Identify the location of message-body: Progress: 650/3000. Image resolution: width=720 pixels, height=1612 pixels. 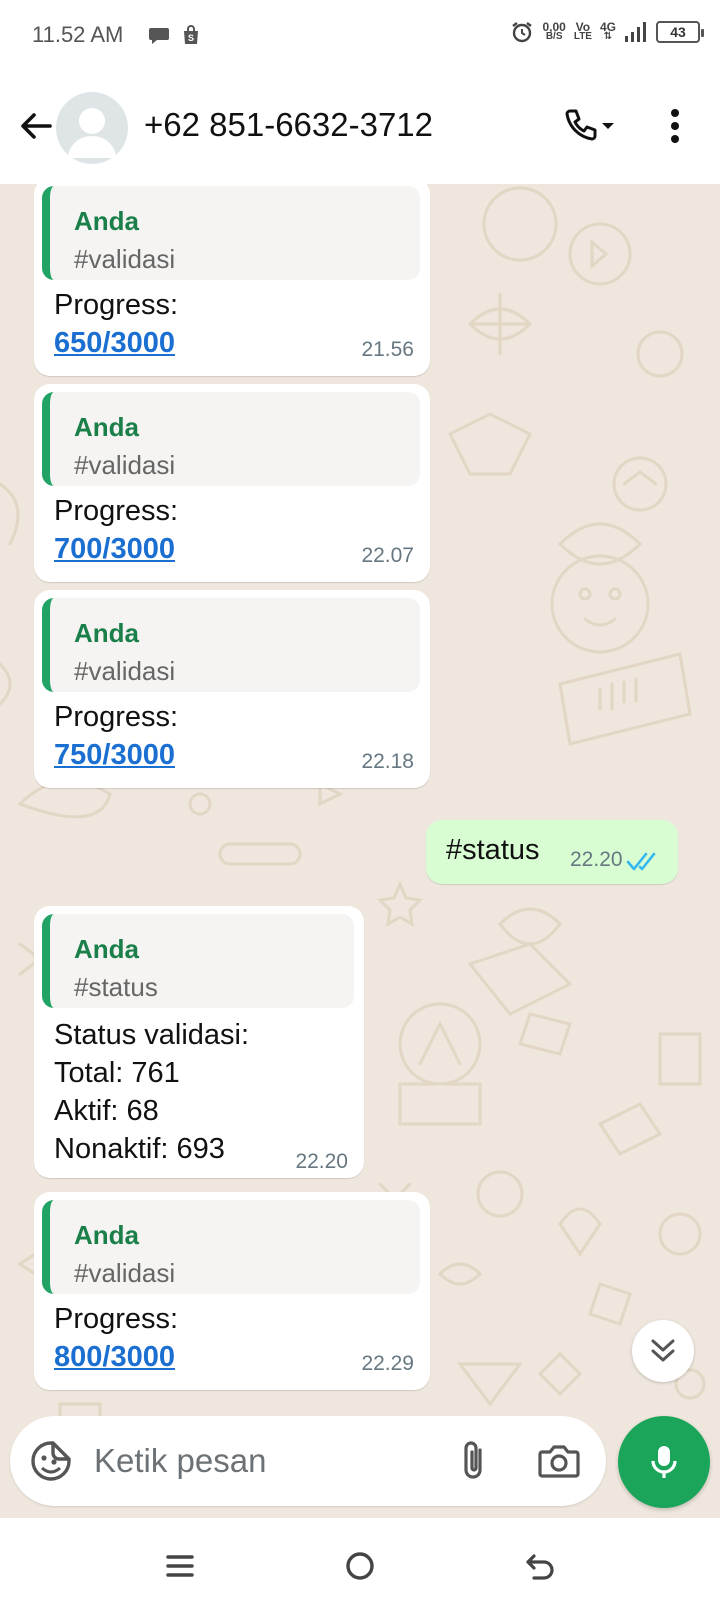
(116, 324).